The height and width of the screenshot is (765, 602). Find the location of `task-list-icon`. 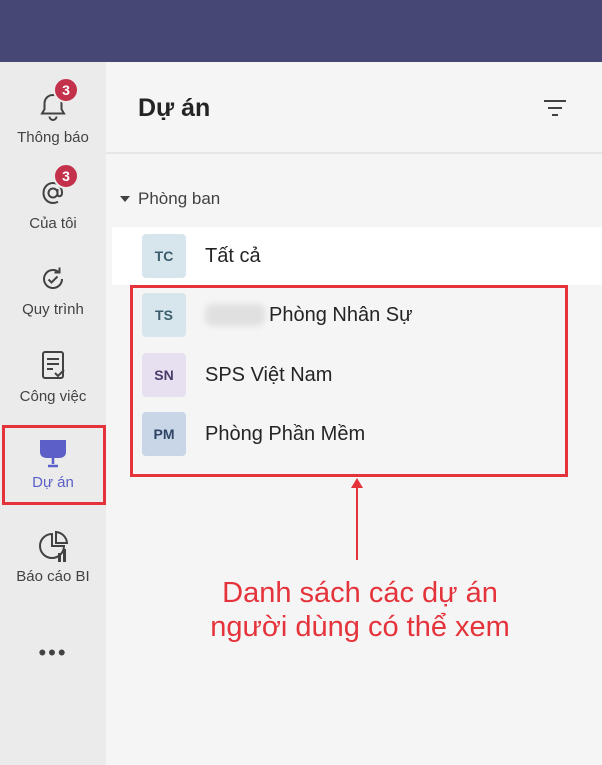

task-list-icon is located at coordinates (53, 366).